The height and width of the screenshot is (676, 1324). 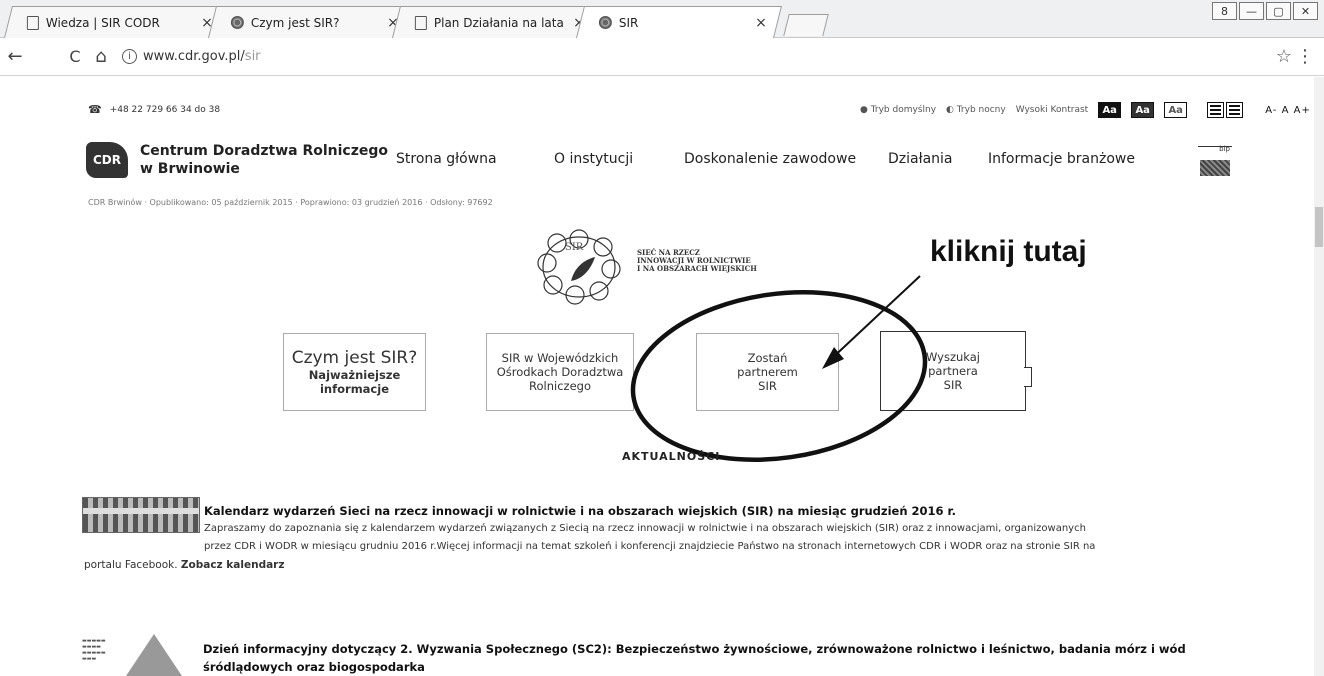 I want to click on scrollbar, so click(x=1319, y=376).